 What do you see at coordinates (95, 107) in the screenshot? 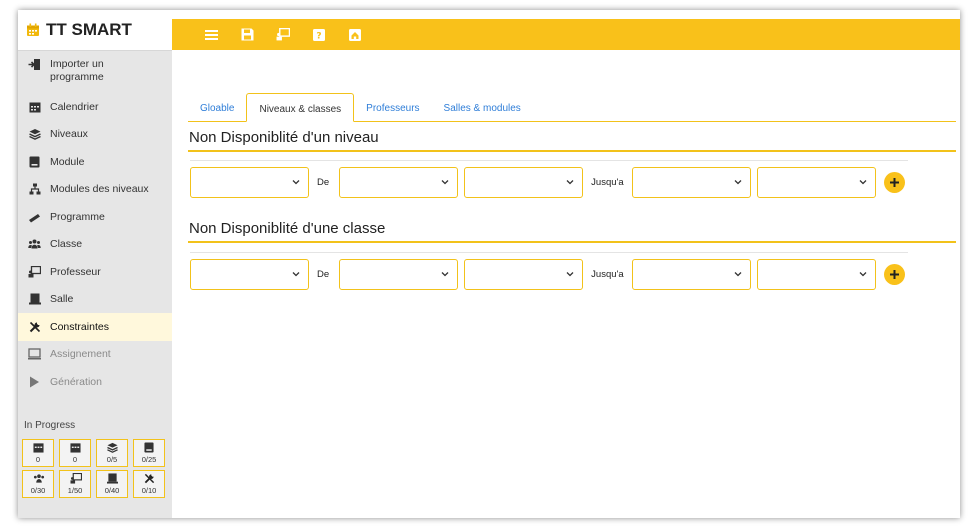
I see `sidebar-item-calendrier: Calendrier` at bounding box center [95, 107].